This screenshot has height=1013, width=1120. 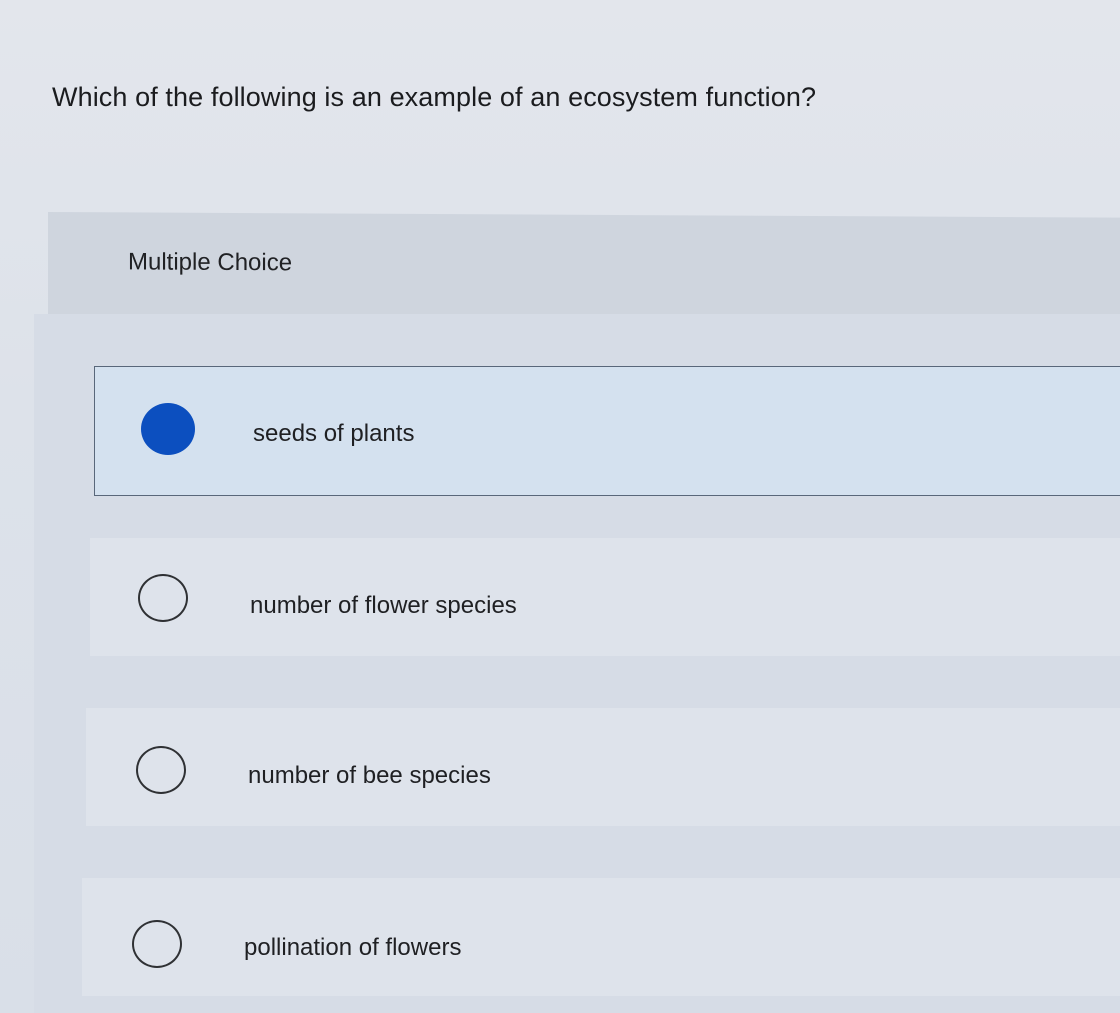 What do you see at coordinates (334, 433) in the screenshot?
I see `answer-option-label: seeds of plants` at bounding box center [334, 433].